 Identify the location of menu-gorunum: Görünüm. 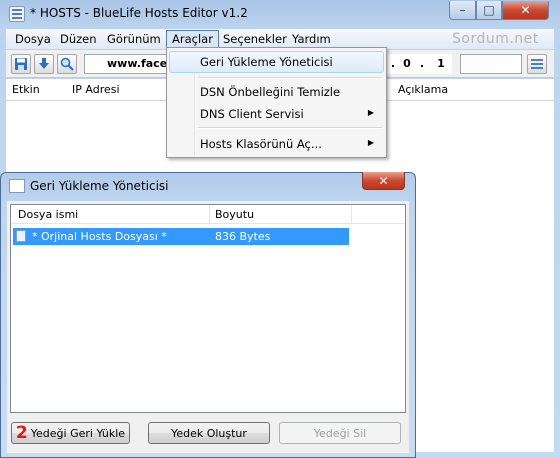
(134, 39).